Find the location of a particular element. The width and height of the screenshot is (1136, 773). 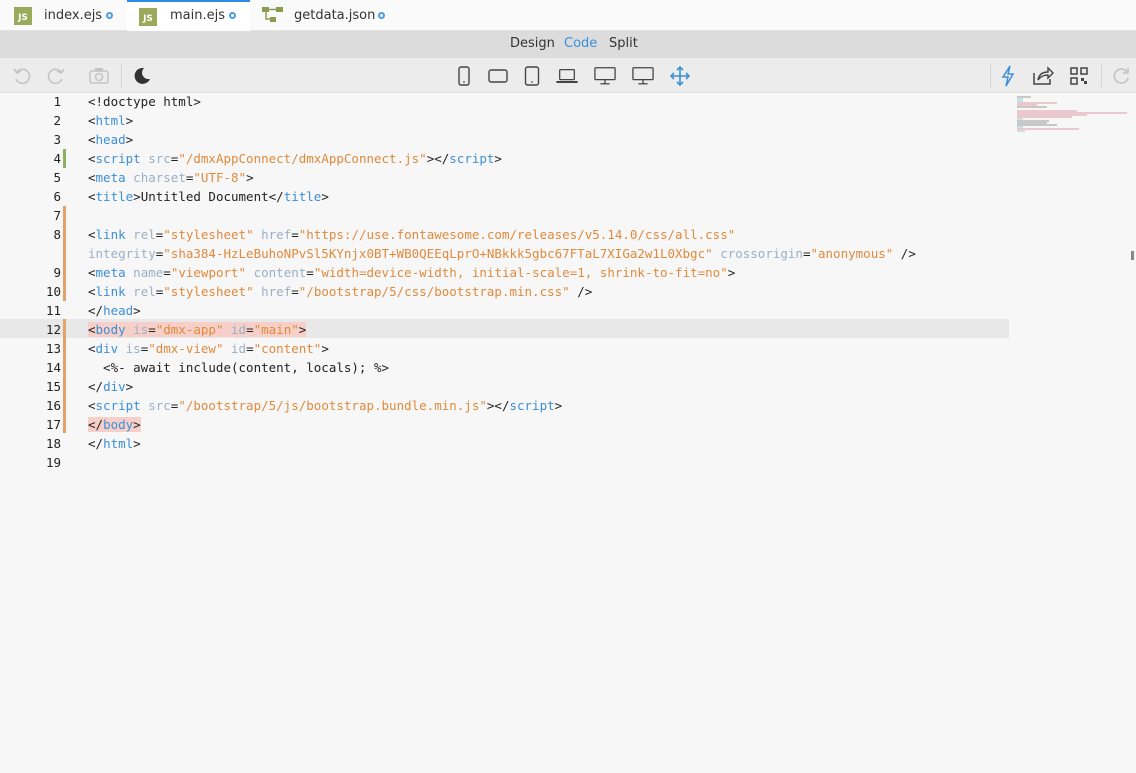

line-number: 8 is located at coordinates (57, 234).